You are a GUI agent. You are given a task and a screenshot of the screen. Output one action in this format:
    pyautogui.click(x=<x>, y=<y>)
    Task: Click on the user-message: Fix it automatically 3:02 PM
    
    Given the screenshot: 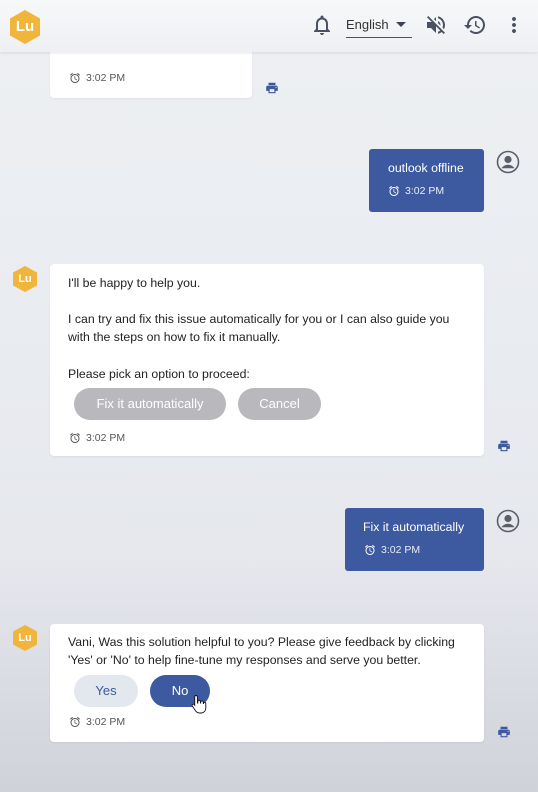 What is the action you would take?
    pyautogui.click(x=414, y=539)
    